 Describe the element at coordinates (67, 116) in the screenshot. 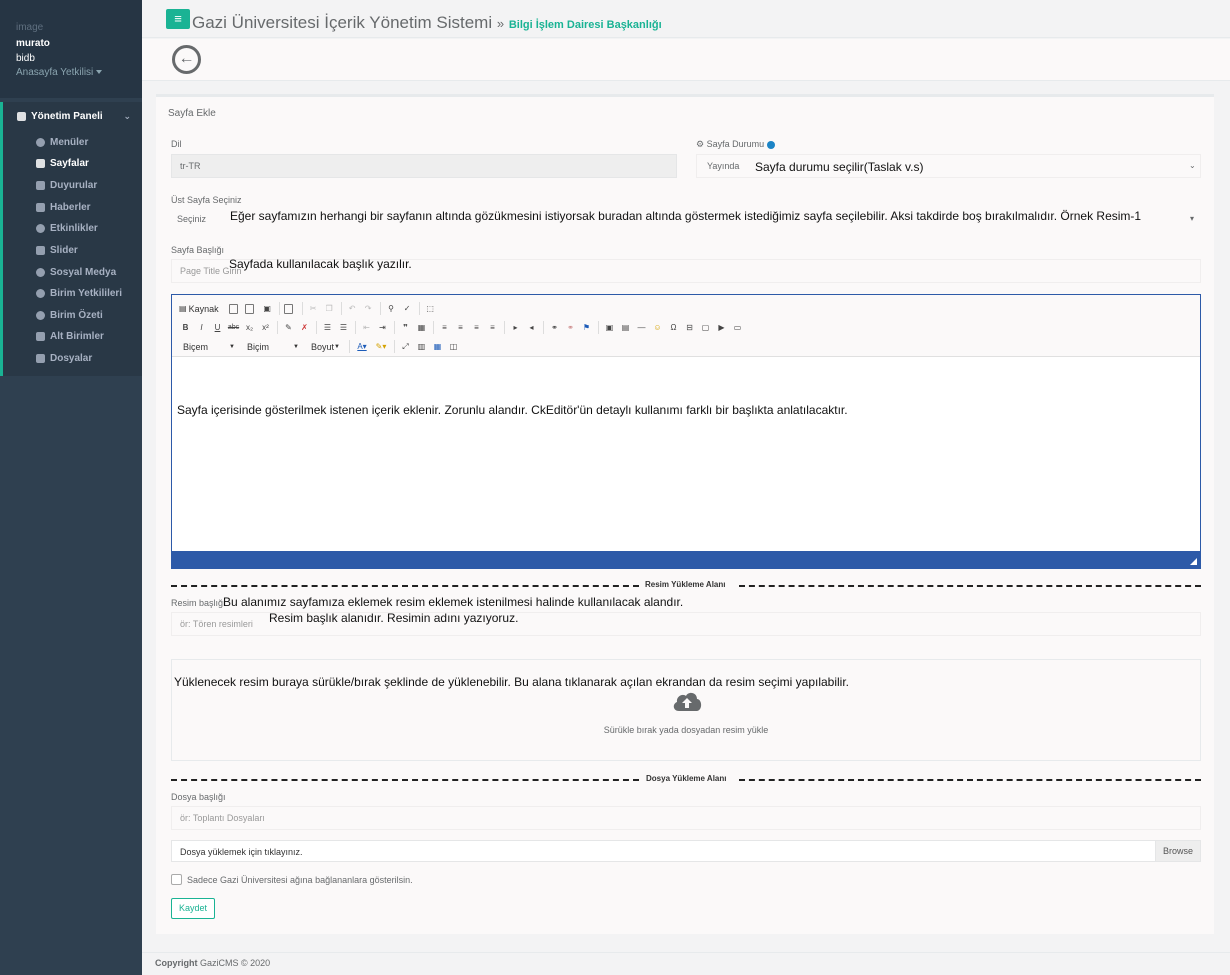

I see `sidebar-section-label: Yönetim Paneli` at that location.